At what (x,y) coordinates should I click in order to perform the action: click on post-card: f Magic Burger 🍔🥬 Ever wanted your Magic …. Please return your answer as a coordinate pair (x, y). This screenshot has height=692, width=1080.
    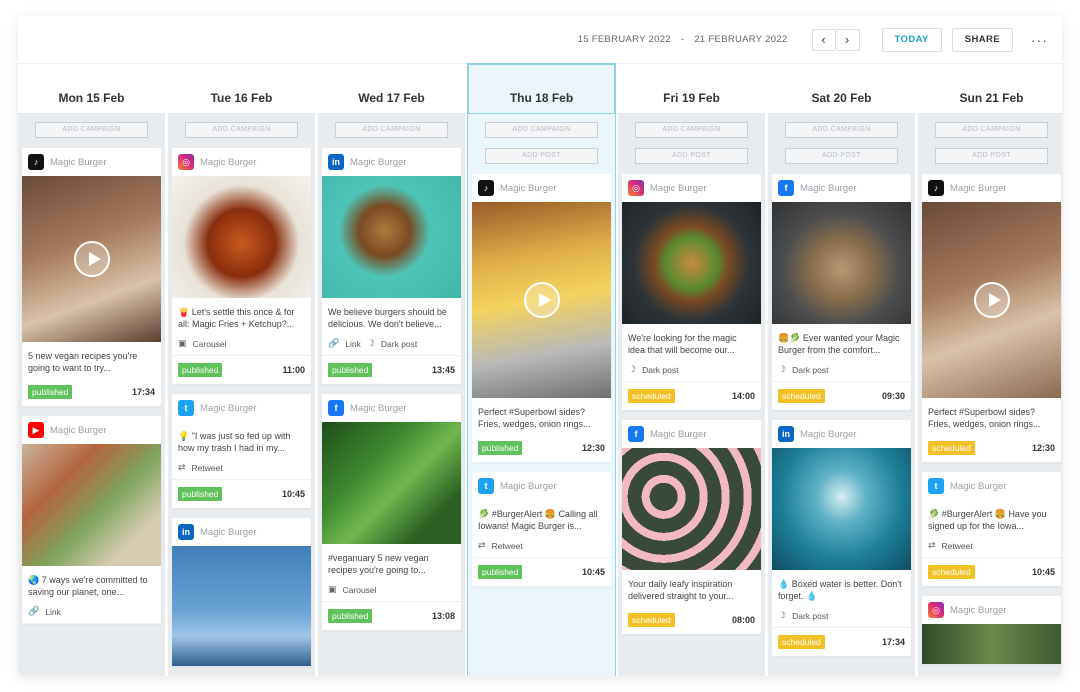
    Looking at the image, I should click on (841, 292).